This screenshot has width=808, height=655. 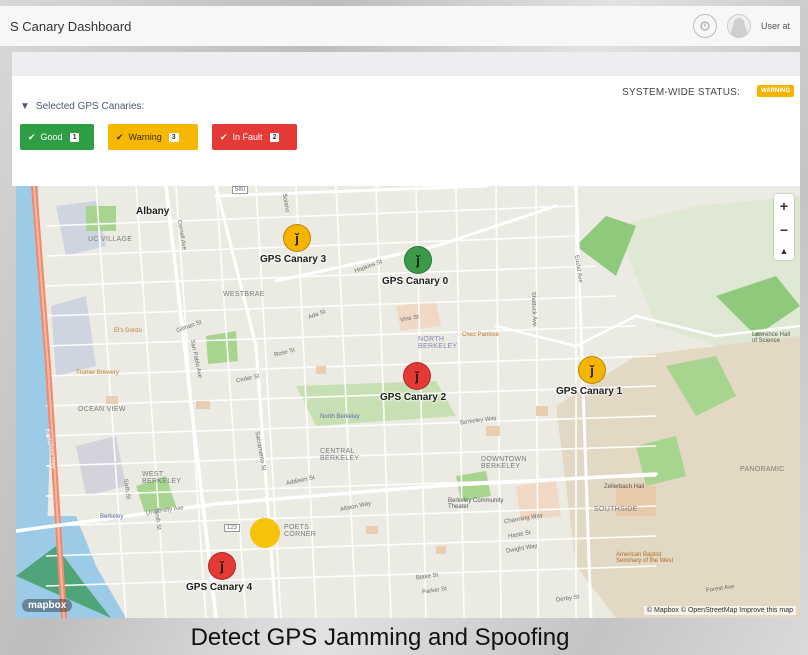 What do you see at coordinates (784, 230) in the screenshot?
I see `zoom-out-button: −` at bounding box center [784, 230].